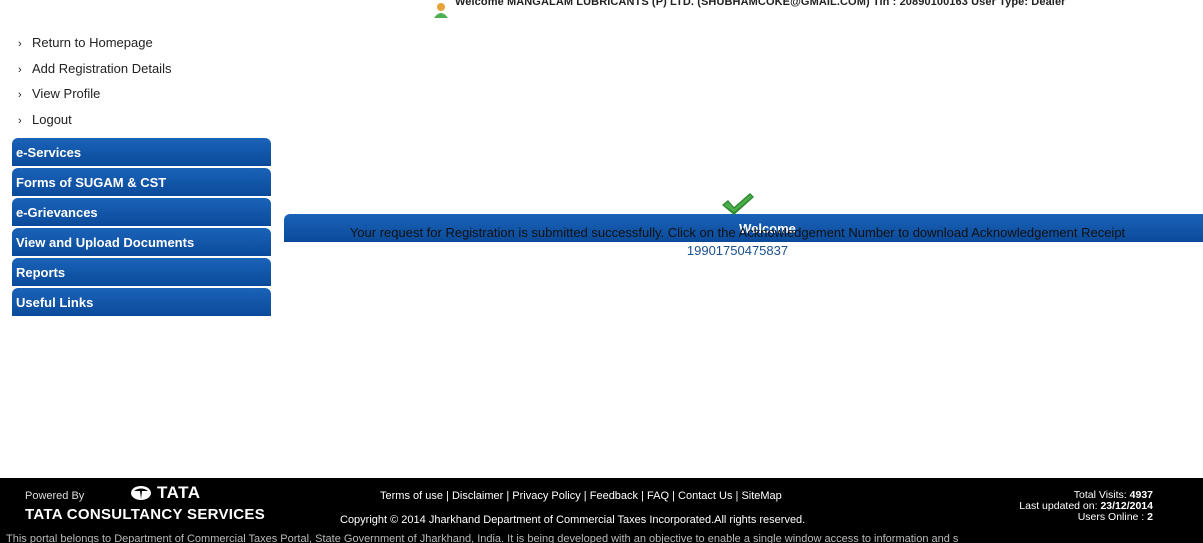  Describe the element at coordinates (737, 250) in the screenshot. I see `acknowledgement-number-link: 19901750475837` at that location.